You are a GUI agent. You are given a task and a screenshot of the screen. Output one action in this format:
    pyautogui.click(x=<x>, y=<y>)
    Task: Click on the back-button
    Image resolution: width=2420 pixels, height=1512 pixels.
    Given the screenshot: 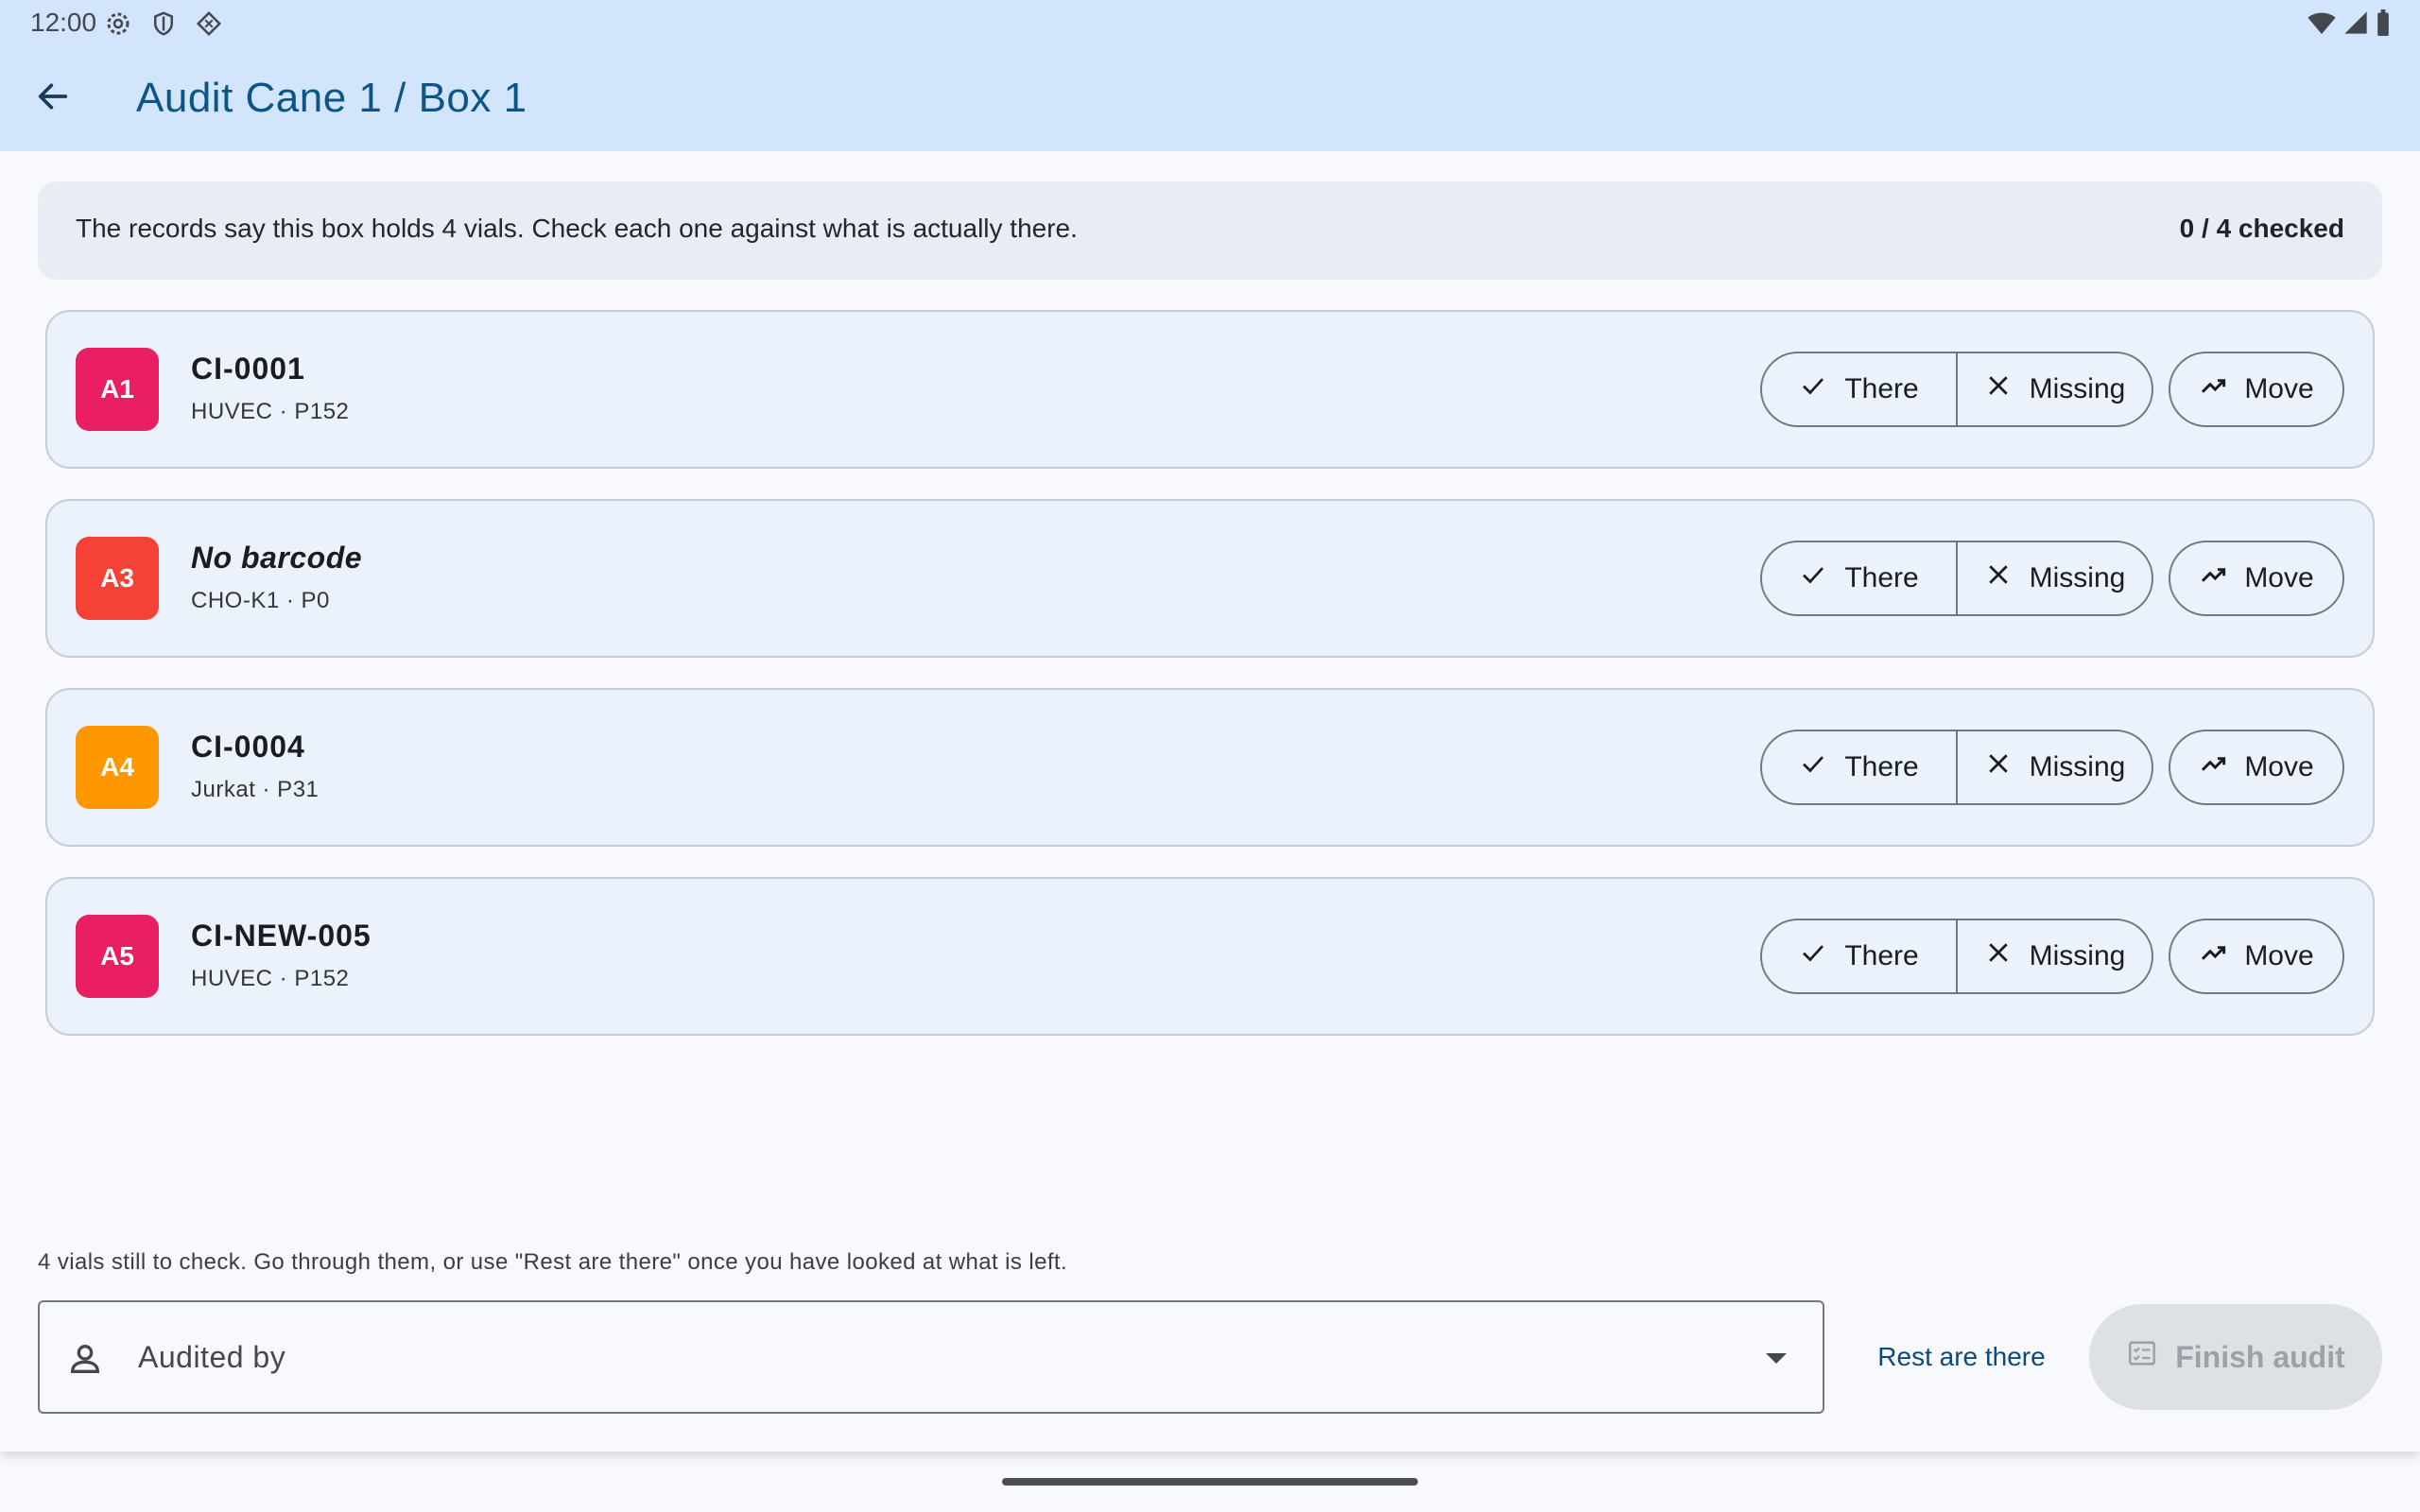 What is the action you would take?
    pyautogui.click(x=53, y=98)
    